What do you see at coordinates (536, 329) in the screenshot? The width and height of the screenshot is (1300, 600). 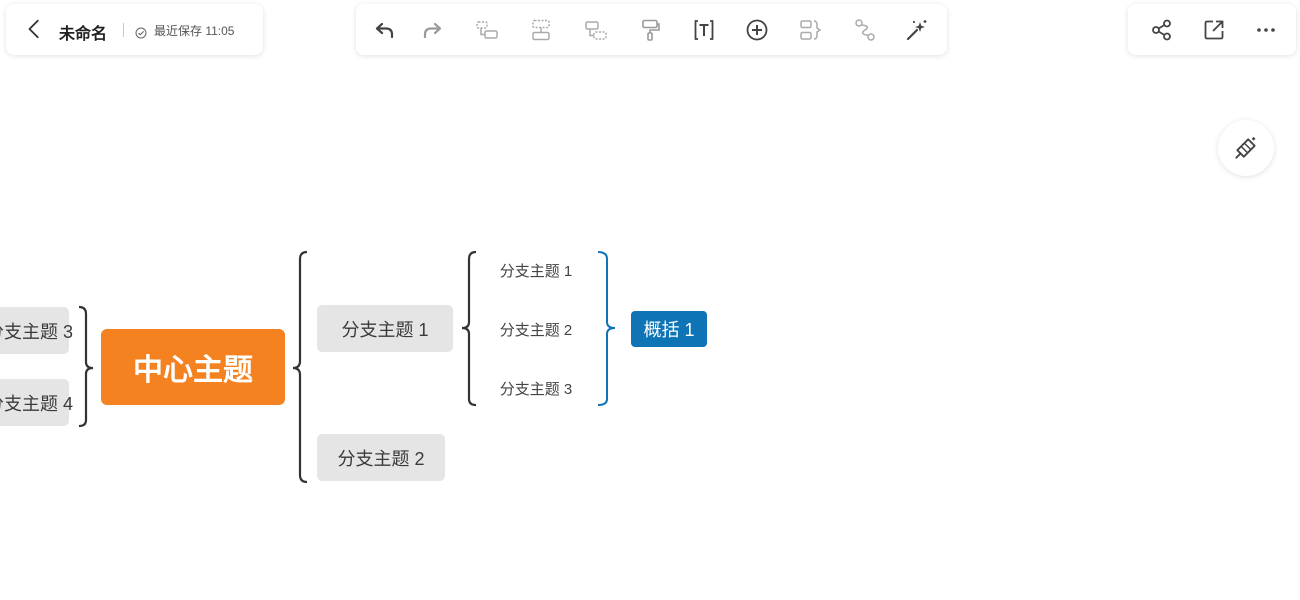 I see `subtopic-2: 分支主题 2` at bounding box center [536, 329].